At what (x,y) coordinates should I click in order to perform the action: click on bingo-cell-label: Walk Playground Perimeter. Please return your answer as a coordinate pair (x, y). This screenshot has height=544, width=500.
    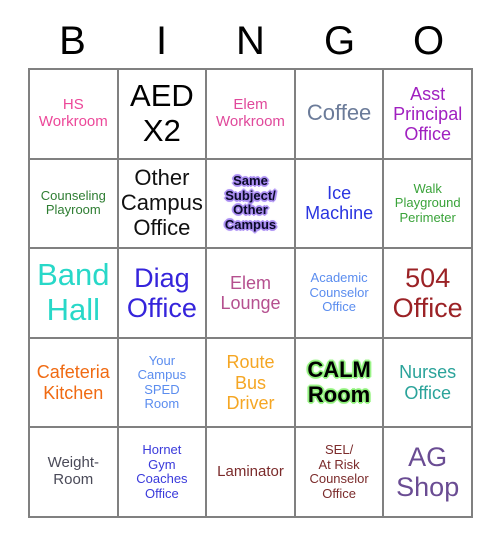
    Looking at the image, I should click on (427, 202).